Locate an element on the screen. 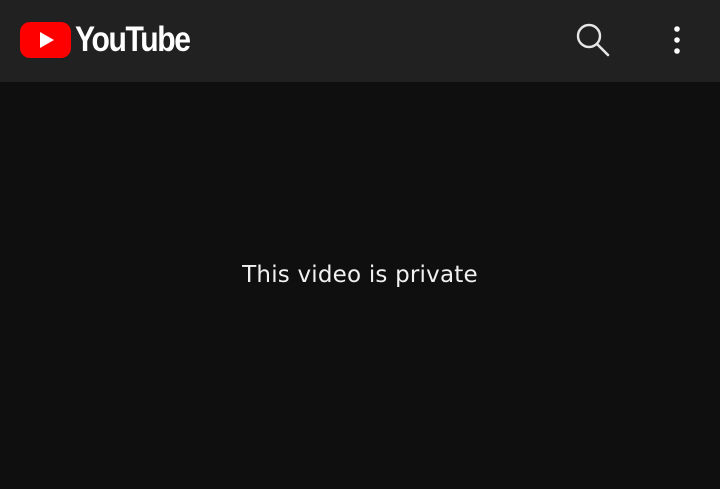 This screenshot has height=489, width=720. private-video-message: This video is private is located at coordinates (360, 275).